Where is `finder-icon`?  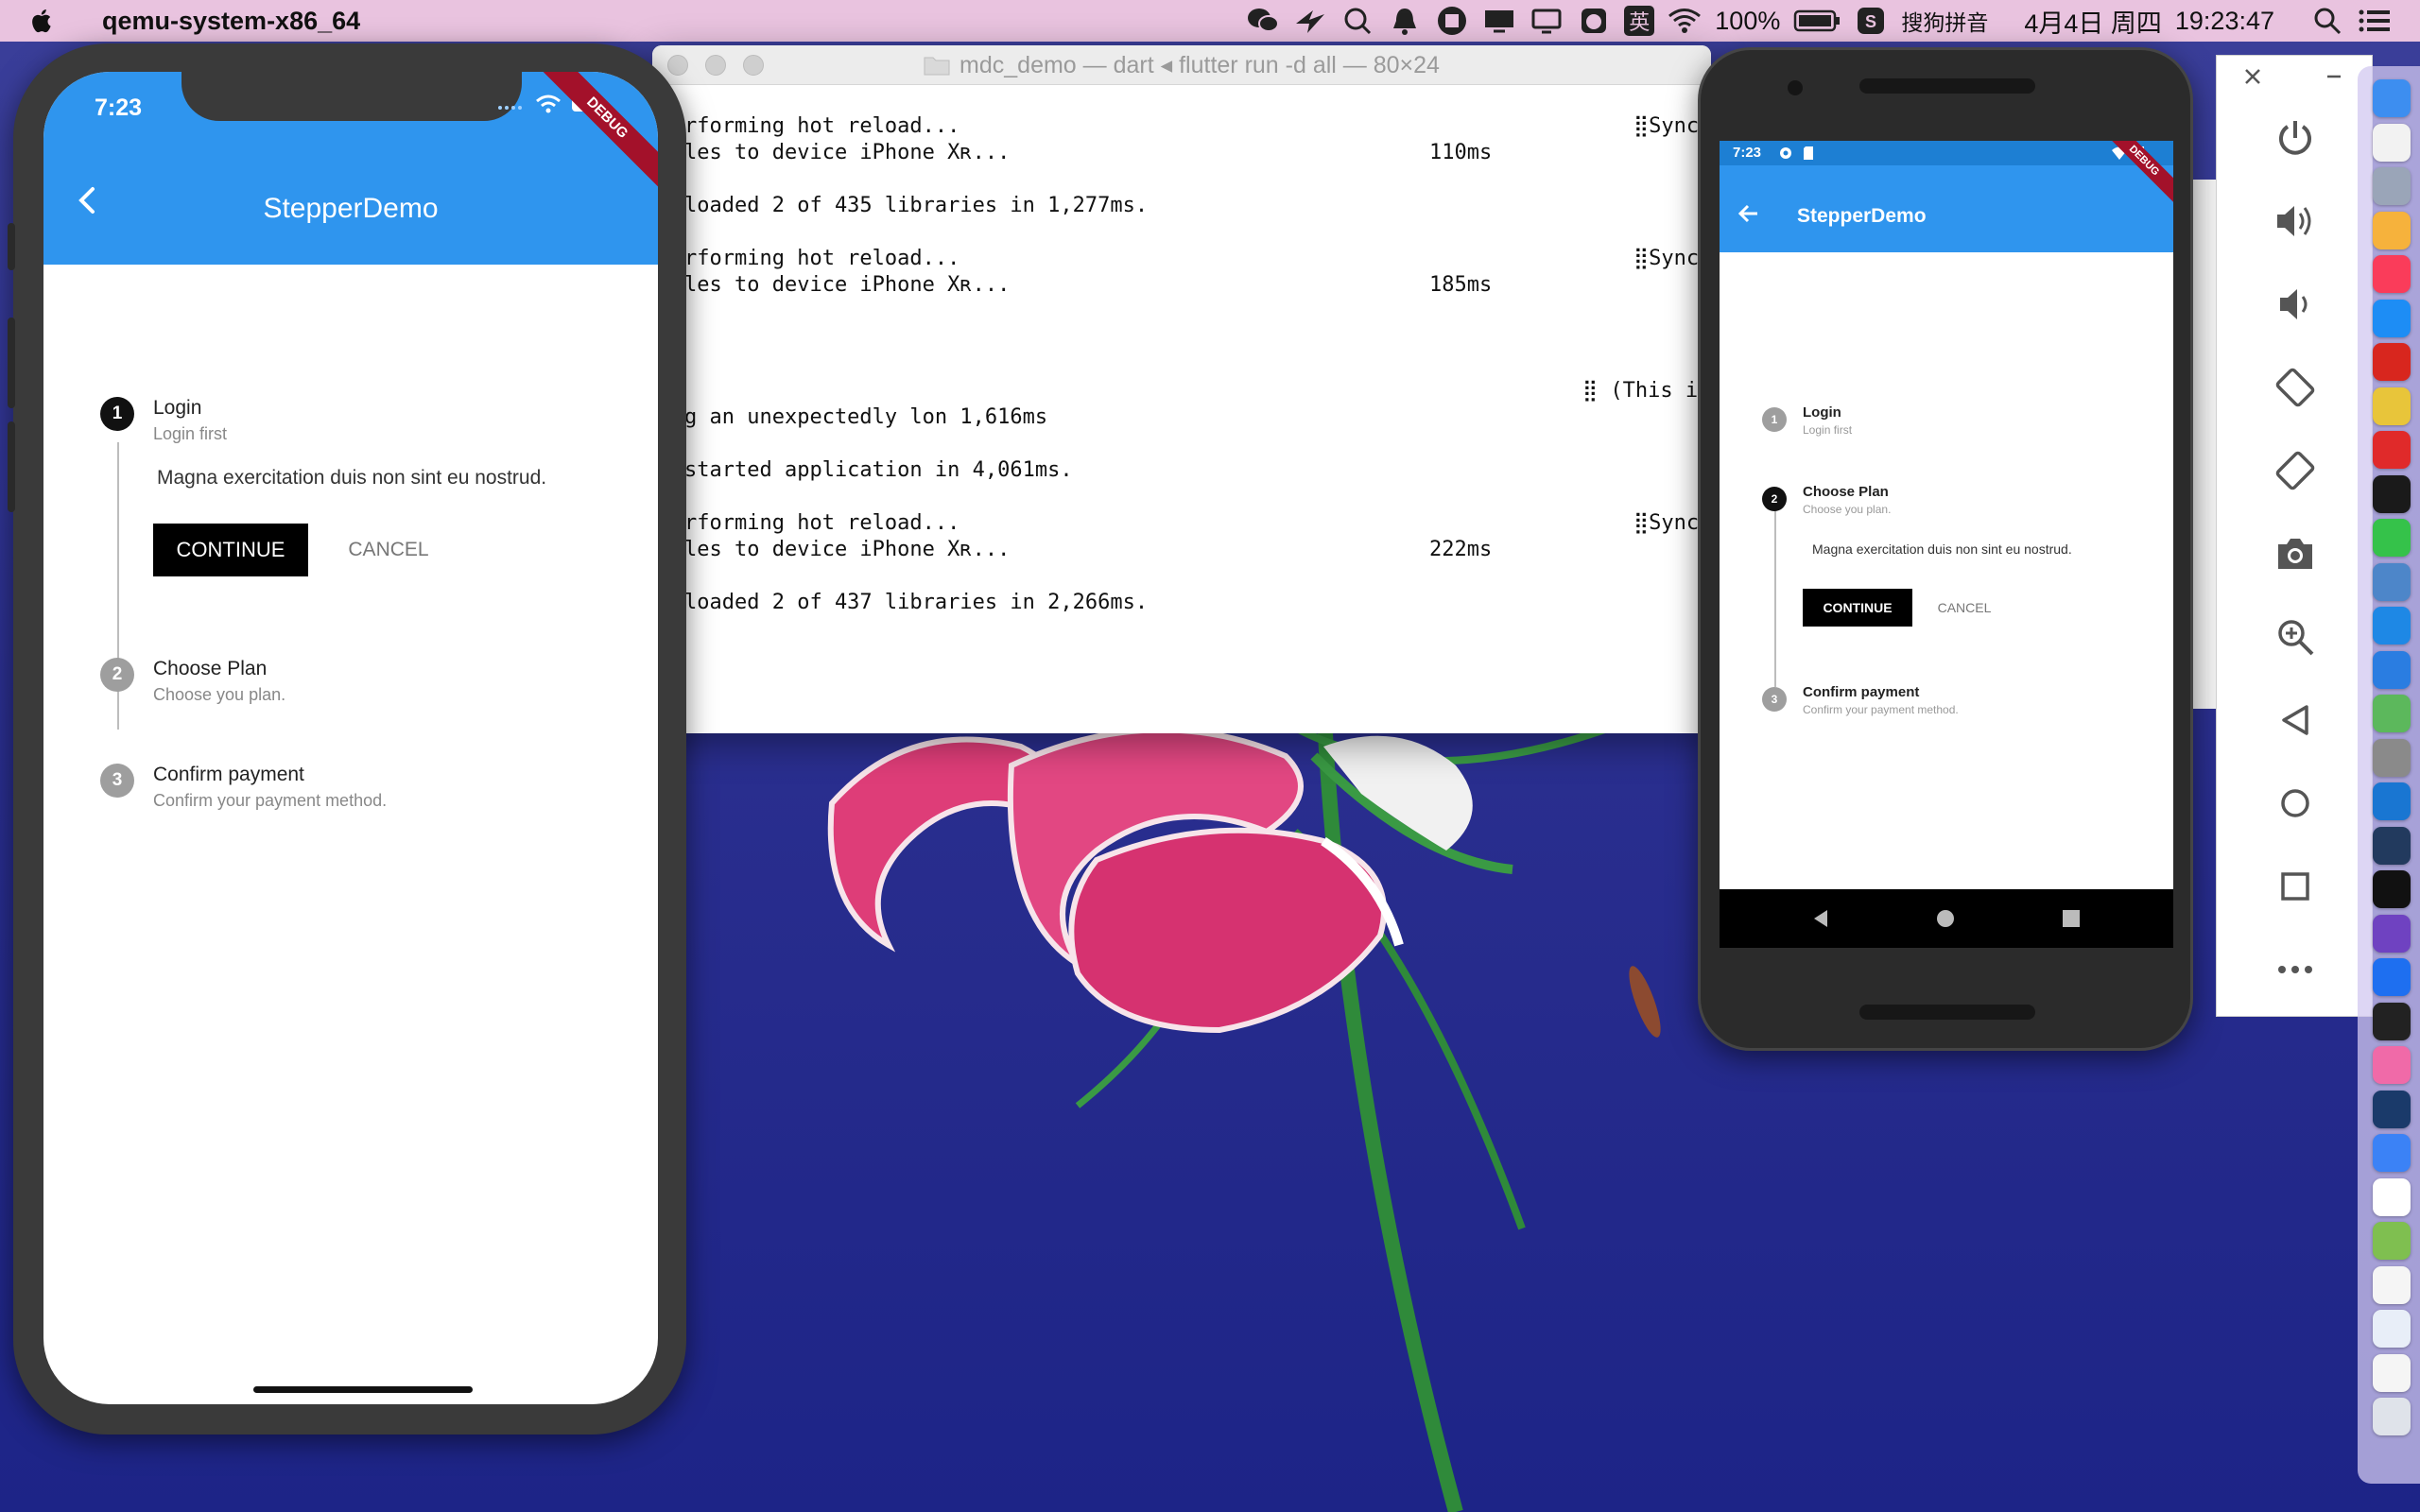
finder-icon is located at coordinates (2392, 98).